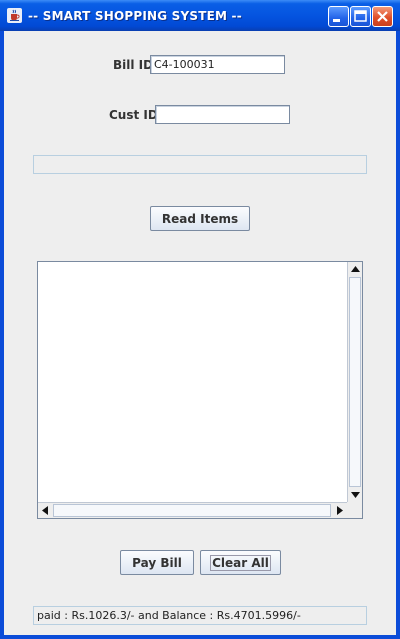 This screenshot has height=639, width=400. I want to click on maximize-icon, so click(360, 16).